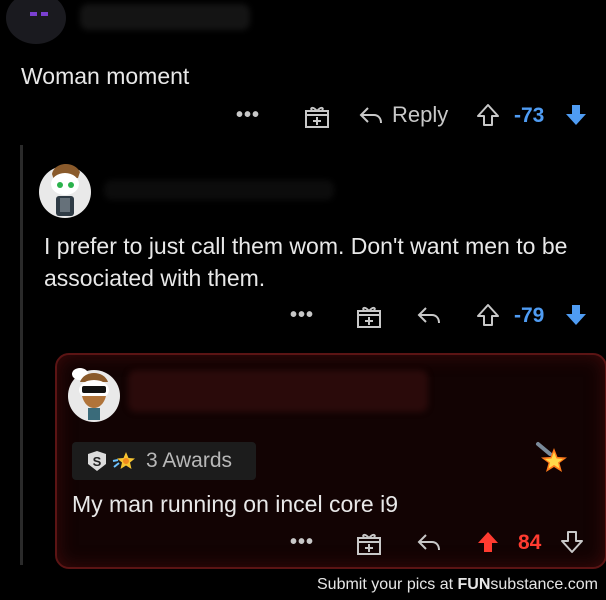  Describe the element at coordinates (387, 584) in the screenshot. I see `watermark-prefix: Submit your pics at` at that location.